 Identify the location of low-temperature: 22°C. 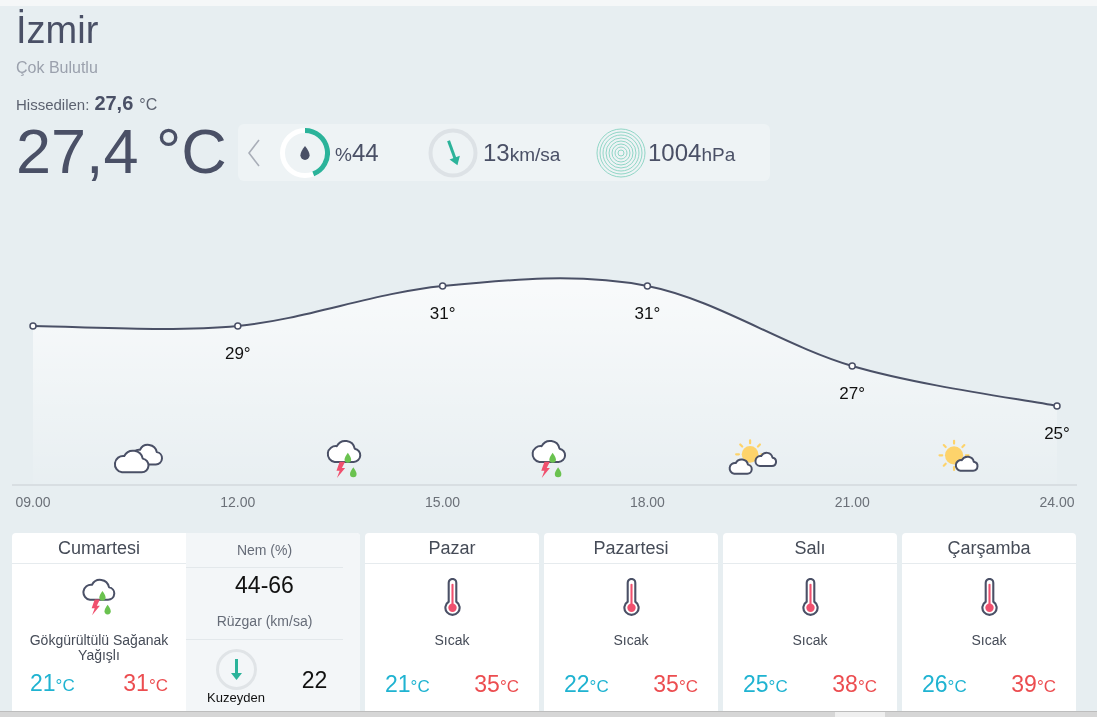
(586, 685).